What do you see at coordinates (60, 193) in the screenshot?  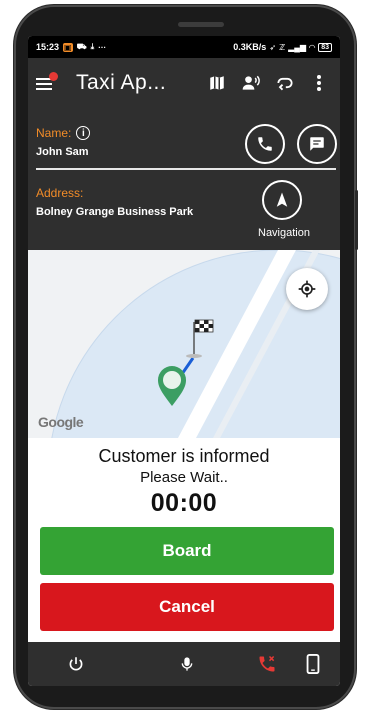 I see `address-label: Address:` at bounding box center [60, 193].